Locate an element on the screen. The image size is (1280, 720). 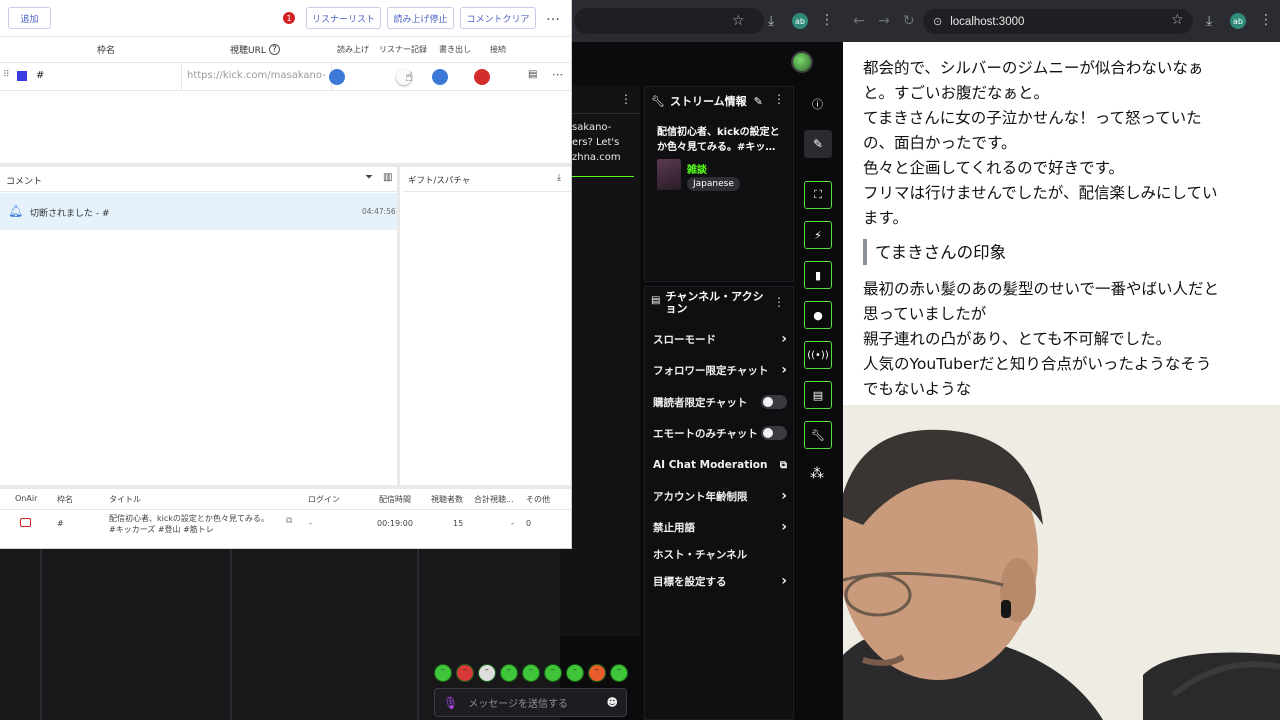
add-button: 追加 is located at coordinates (29, 18).